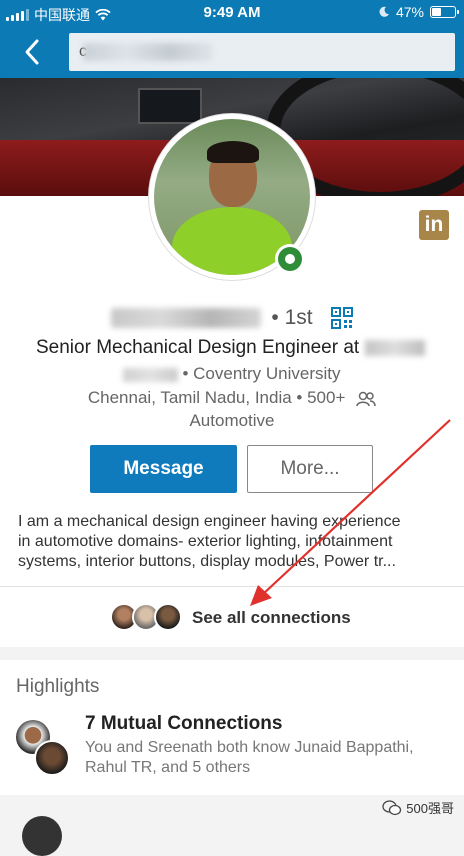 This screenshot has height=856, width=464. I want to click on avatar-shirt, so click(232, 241).